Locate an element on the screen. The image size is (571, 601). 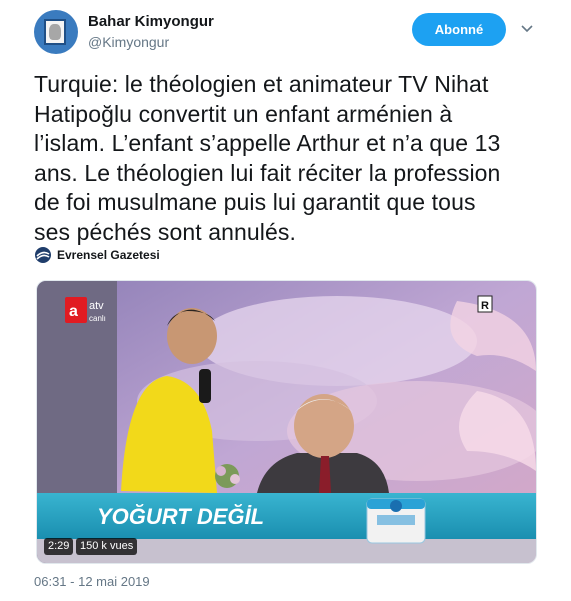
tweet-timestamp: 06:31 - 12 mai 2019 is located at coordinates (92, 581).